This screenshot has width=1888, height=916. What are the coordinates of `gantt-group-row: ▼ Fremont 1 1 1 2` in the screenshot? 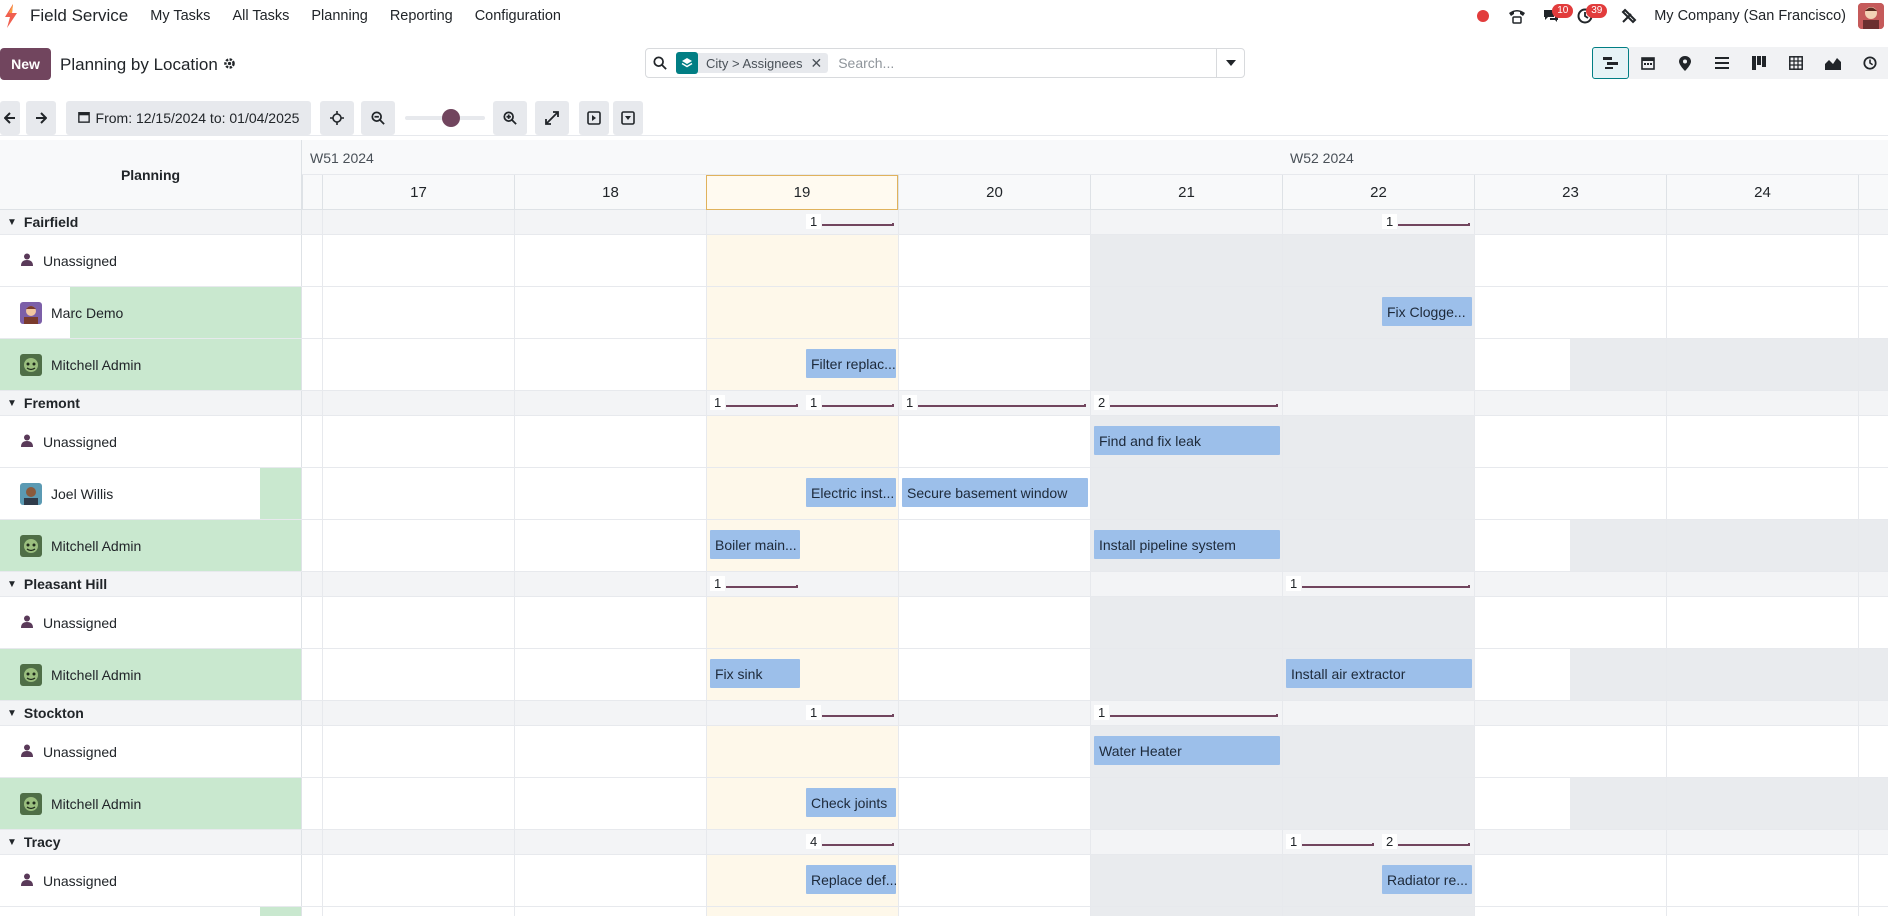 It's located at (944, 403).